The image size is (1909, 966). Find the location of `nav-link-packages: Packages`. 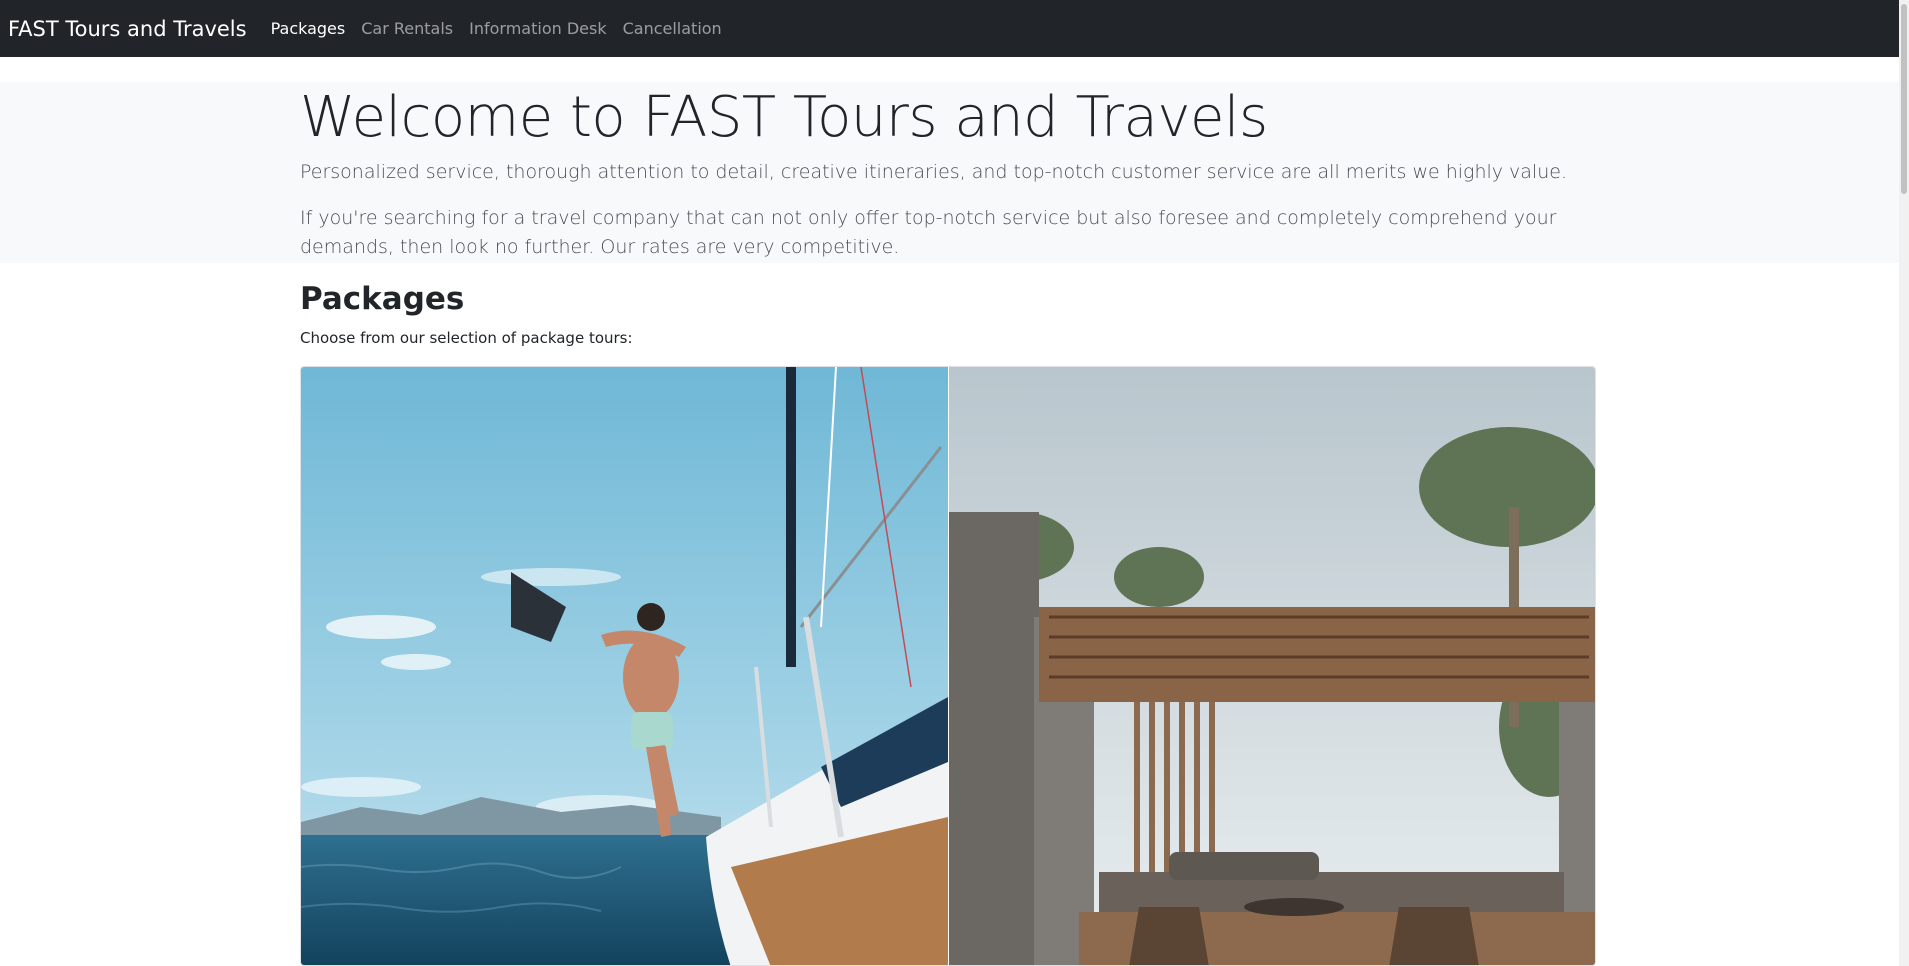

nav-link-packages: Packages is located at coordinates (308, 28).